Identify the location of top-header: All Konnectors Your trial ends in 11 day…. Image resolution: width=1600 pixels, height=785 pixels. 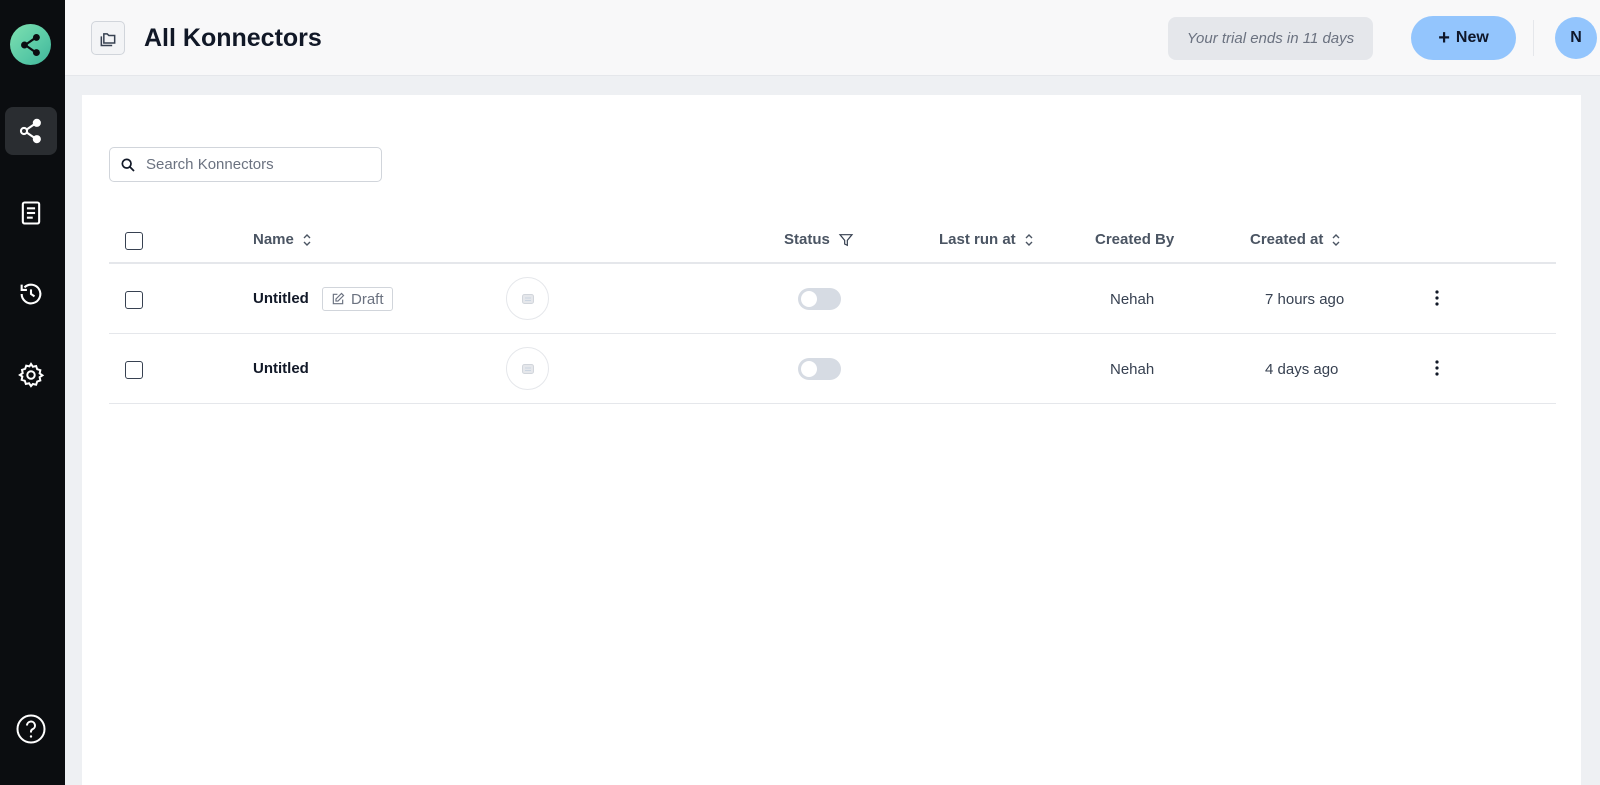
(832, 38).